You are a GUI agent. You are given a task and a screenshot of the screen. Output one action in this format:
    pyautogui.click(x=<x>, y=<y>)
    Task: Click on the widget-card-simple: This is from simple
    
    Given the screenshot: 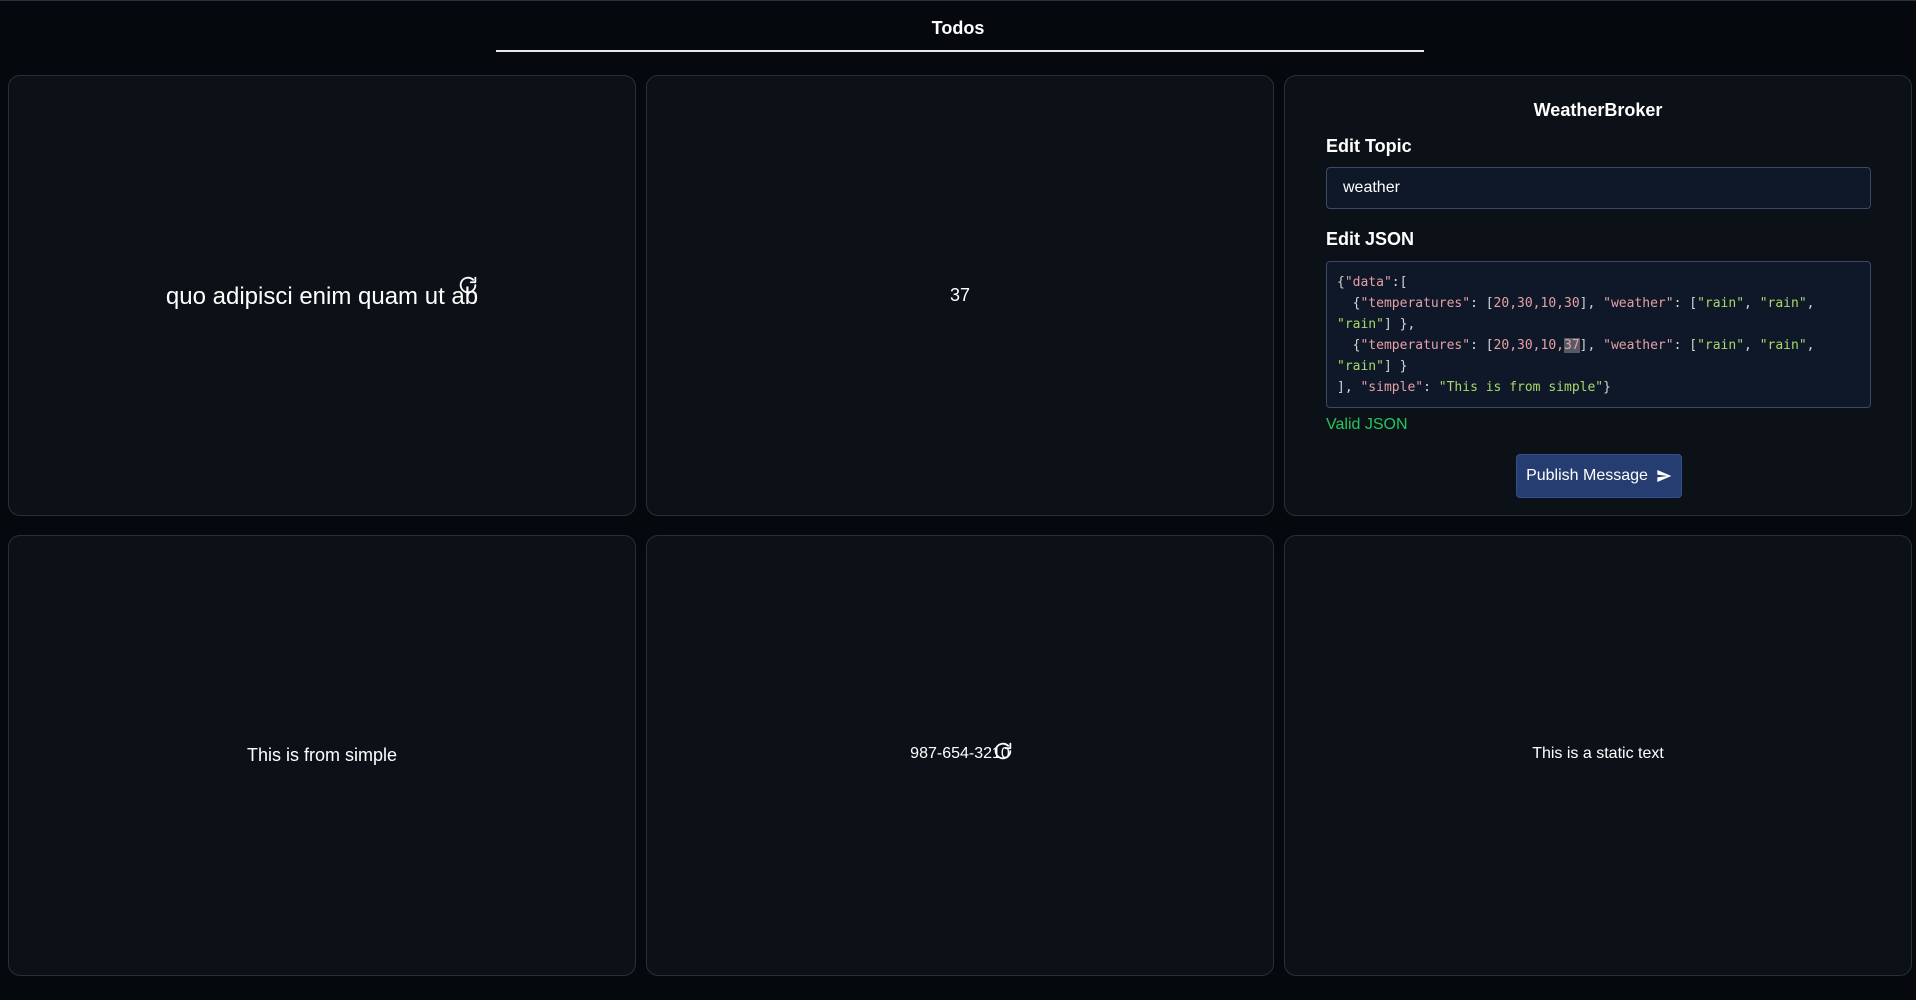 What is the action you would take?
    pyautogui.click(x=322, y=755)
    